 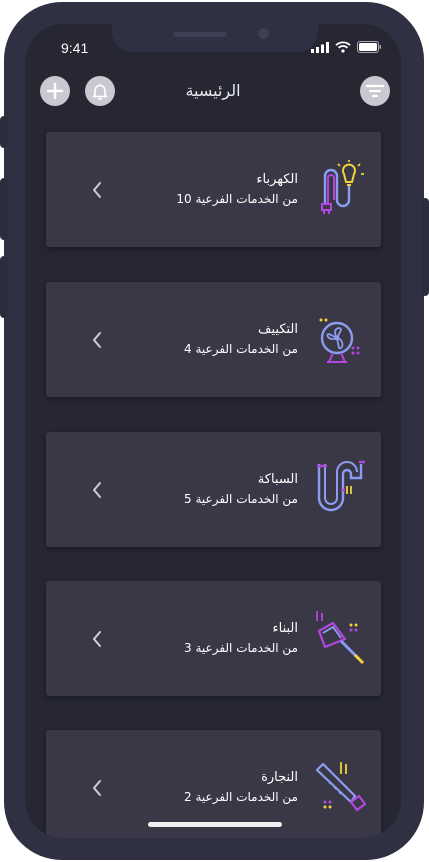 I want to click on card-subtitle: من الخدمات الفرعية 2, so click(x=241, y=797).